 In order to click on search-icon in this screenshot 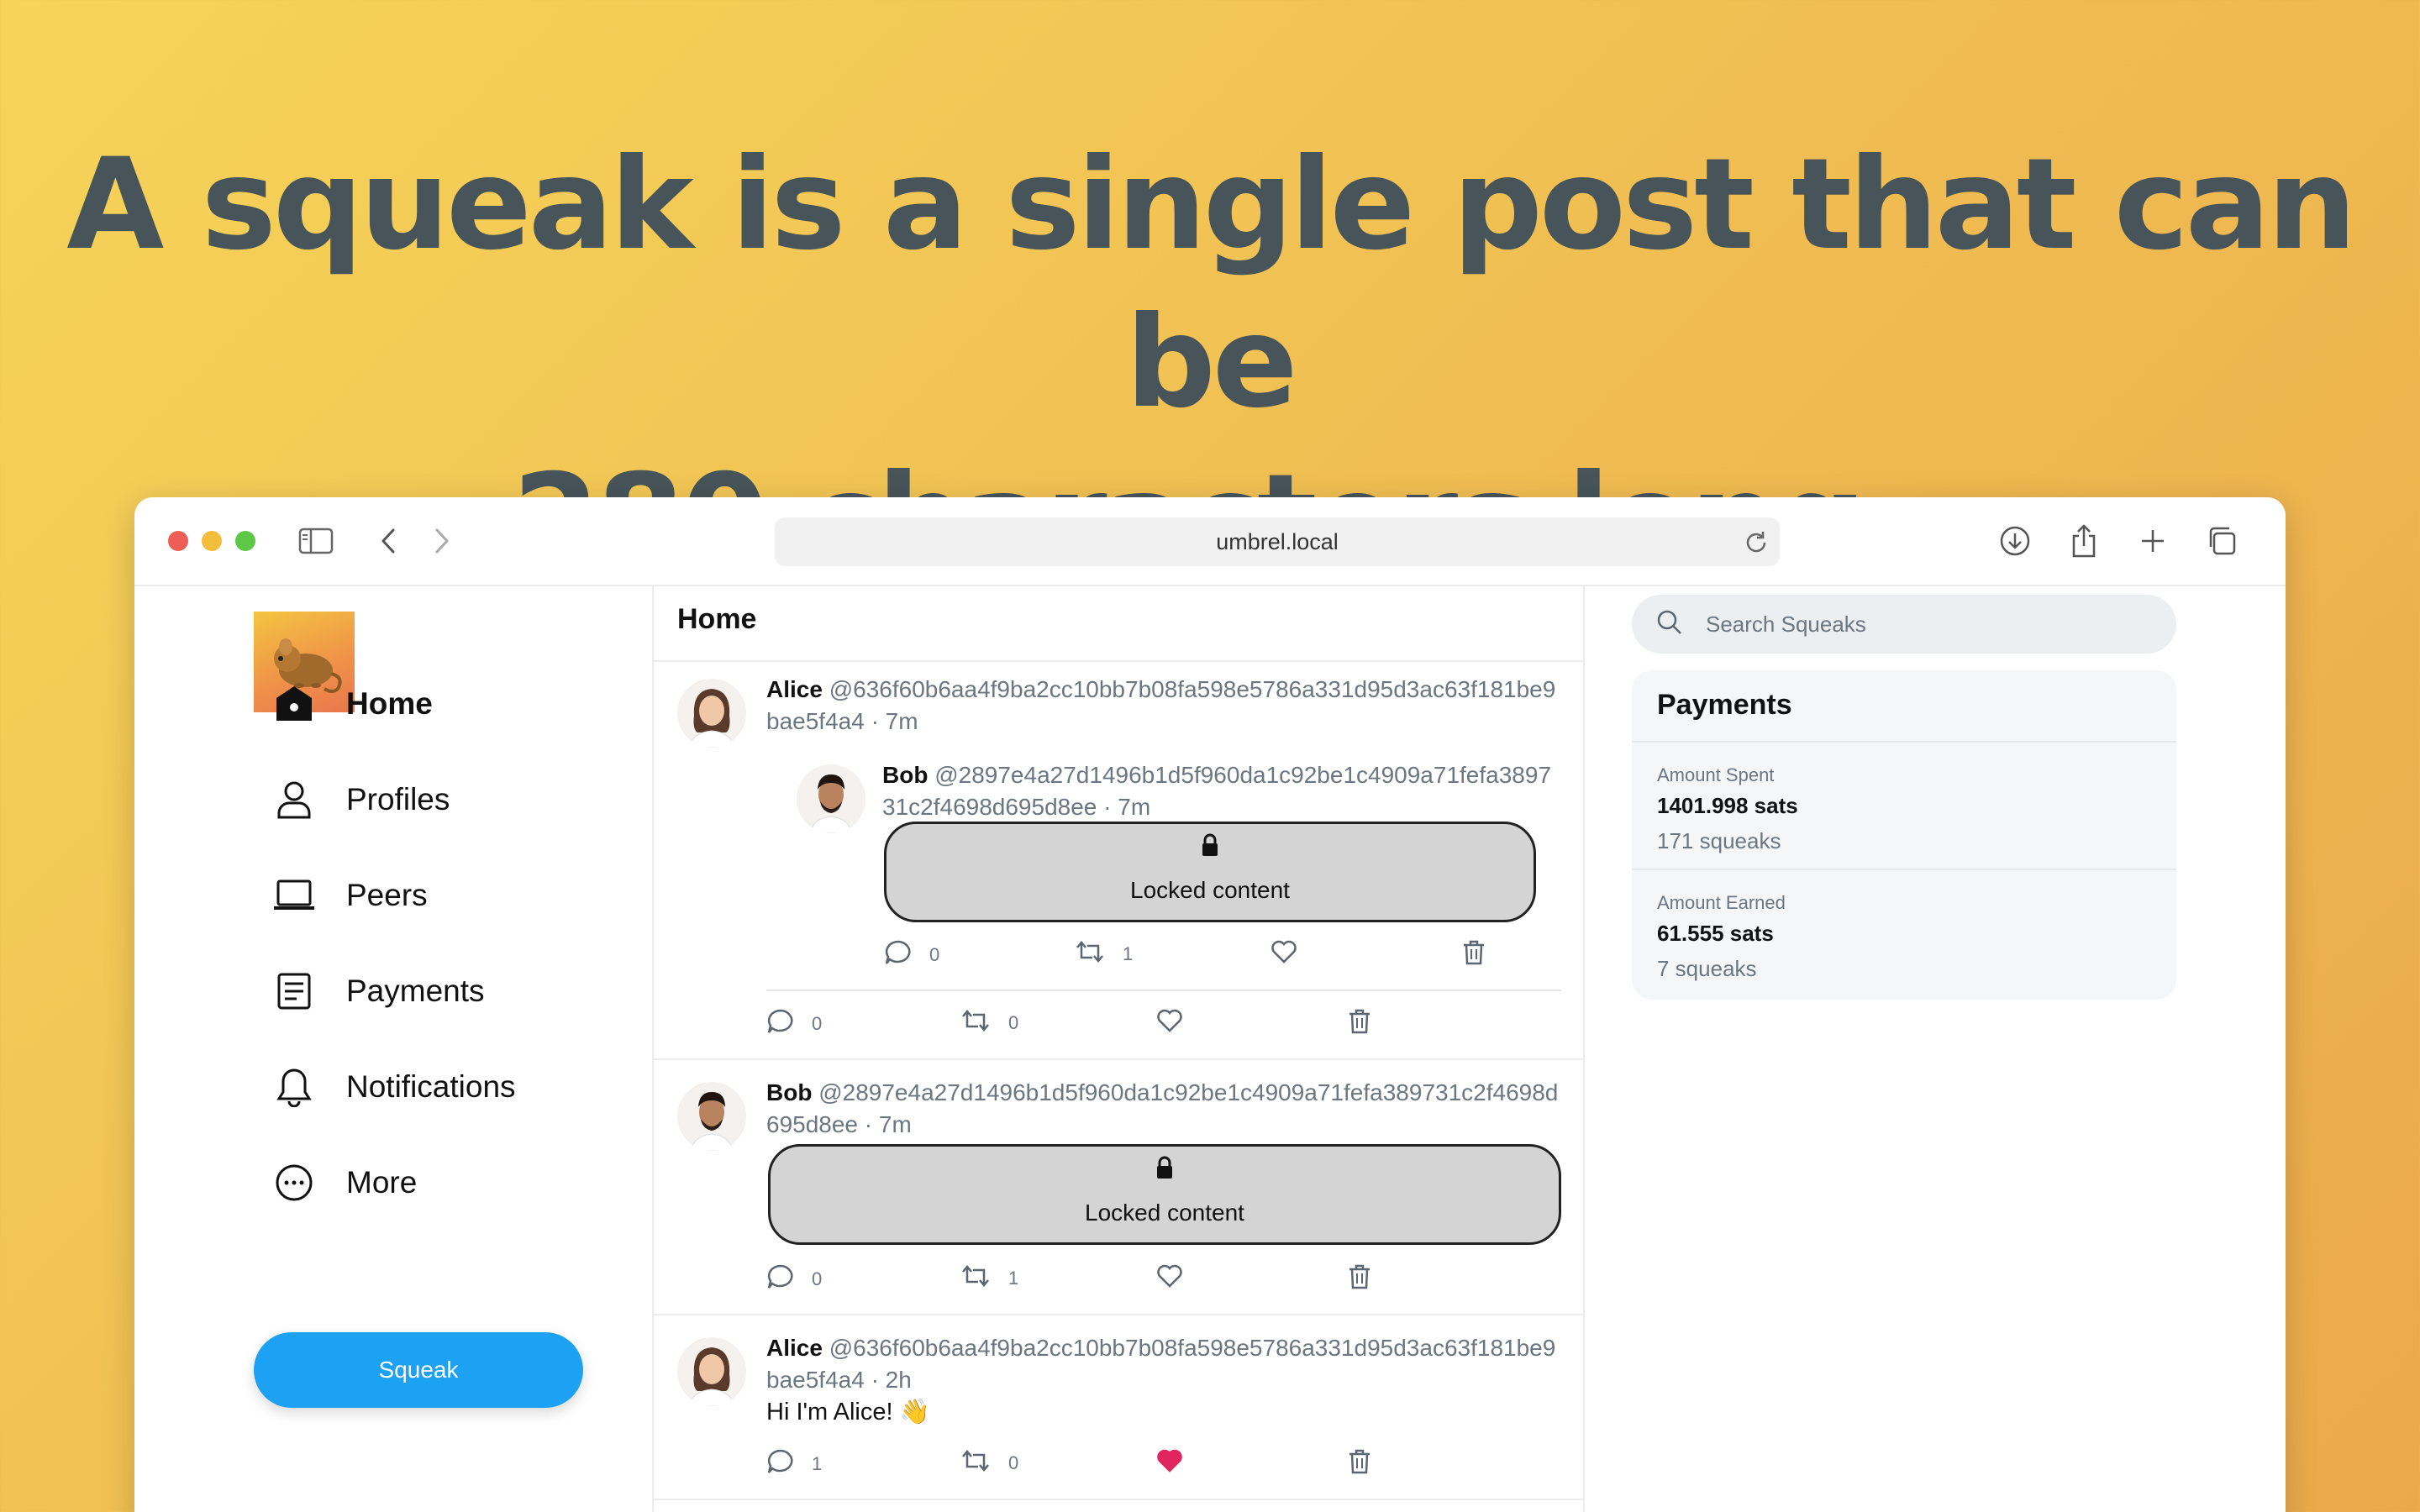, I will do `click(1669, 624)`.